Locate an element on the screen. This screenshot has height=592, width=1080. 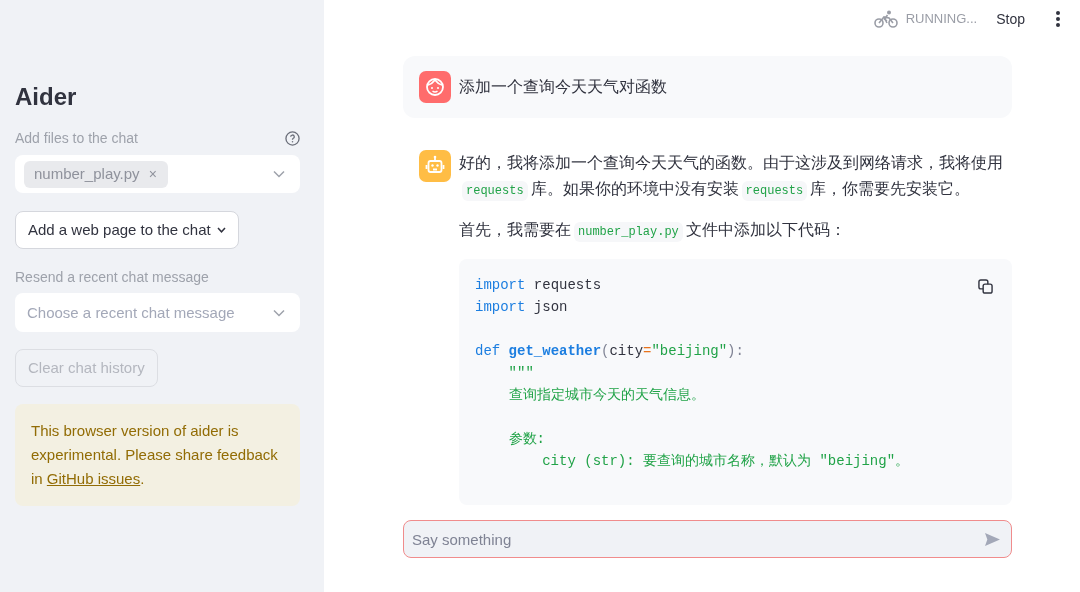
robot-avatar-icon is located at coordinates (435, 166).